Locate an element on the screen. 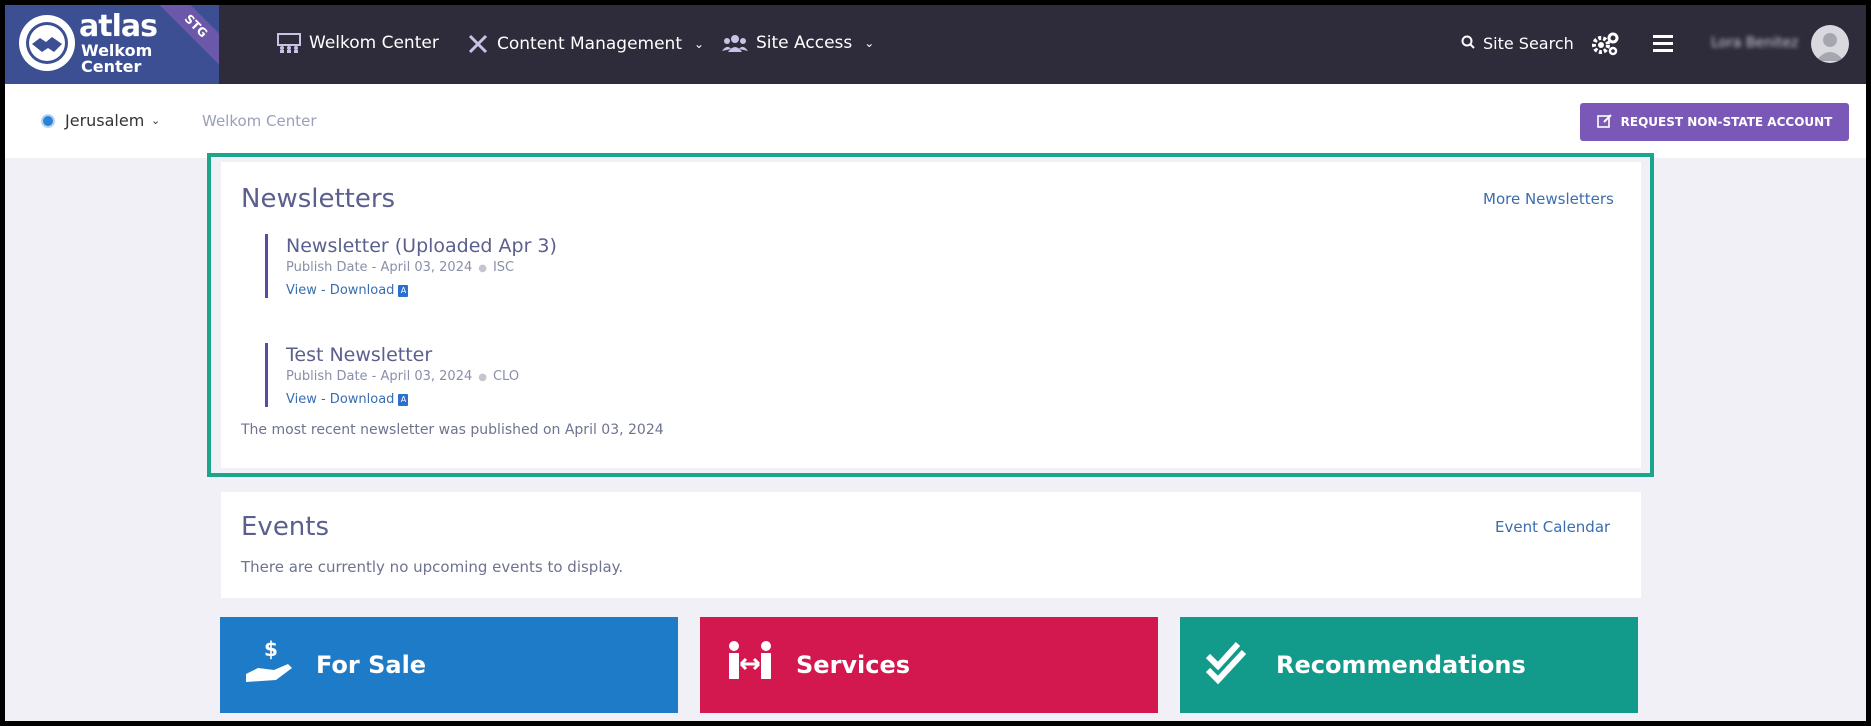 Image resolution: width=1871 pixels, height=726 pixels. nav-content-management: Content Management ⌄ is located at coordinates (585, 44).